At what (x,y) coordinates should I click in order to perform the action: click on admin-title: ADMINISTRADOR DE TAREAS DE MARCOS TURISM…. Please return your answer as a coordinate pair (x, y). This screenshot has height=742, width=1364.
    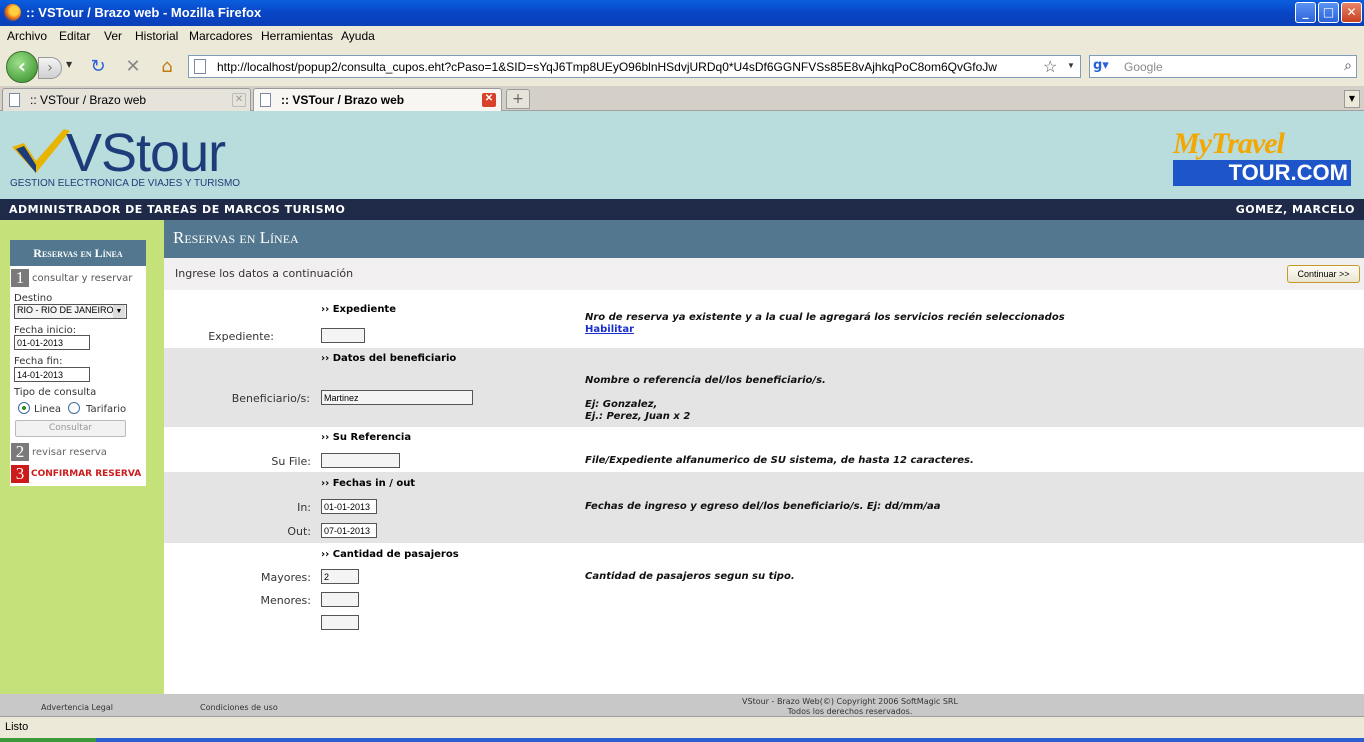
    Looking at the image, I should click on (177, 209).